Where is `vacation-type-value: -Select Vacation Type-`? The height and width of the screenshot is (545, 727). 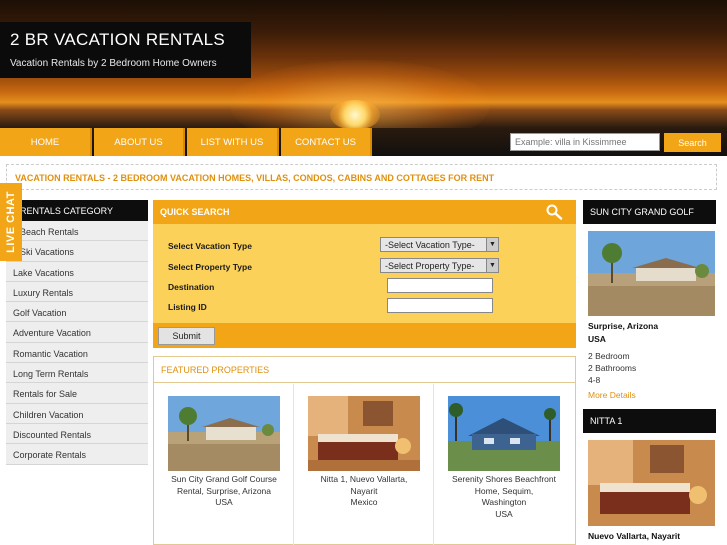 vacation-type-value: -Select Vacation Type- is located at coordinates (430, 245).